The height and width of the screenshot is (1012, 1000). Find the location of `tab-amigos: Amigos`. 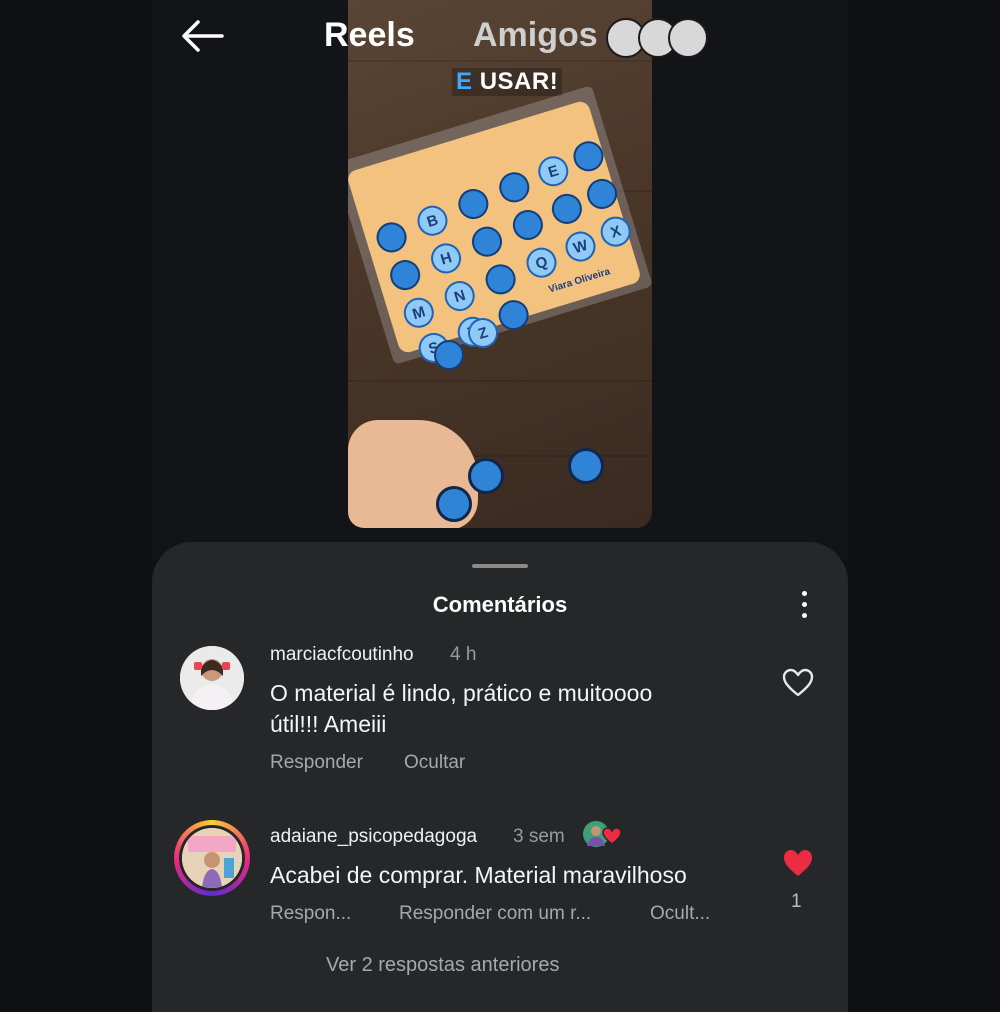

tab-amigos: Amigos is located at coordinates (535, 35).